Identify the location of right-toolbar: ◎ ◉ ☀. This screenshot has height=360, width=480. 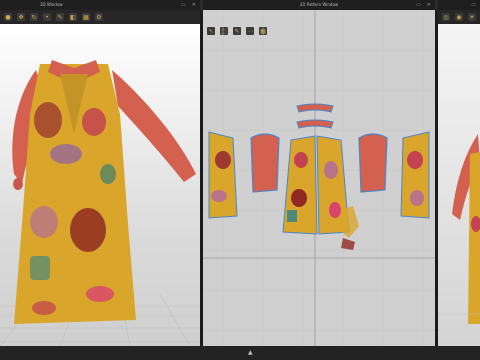
(459, 17).